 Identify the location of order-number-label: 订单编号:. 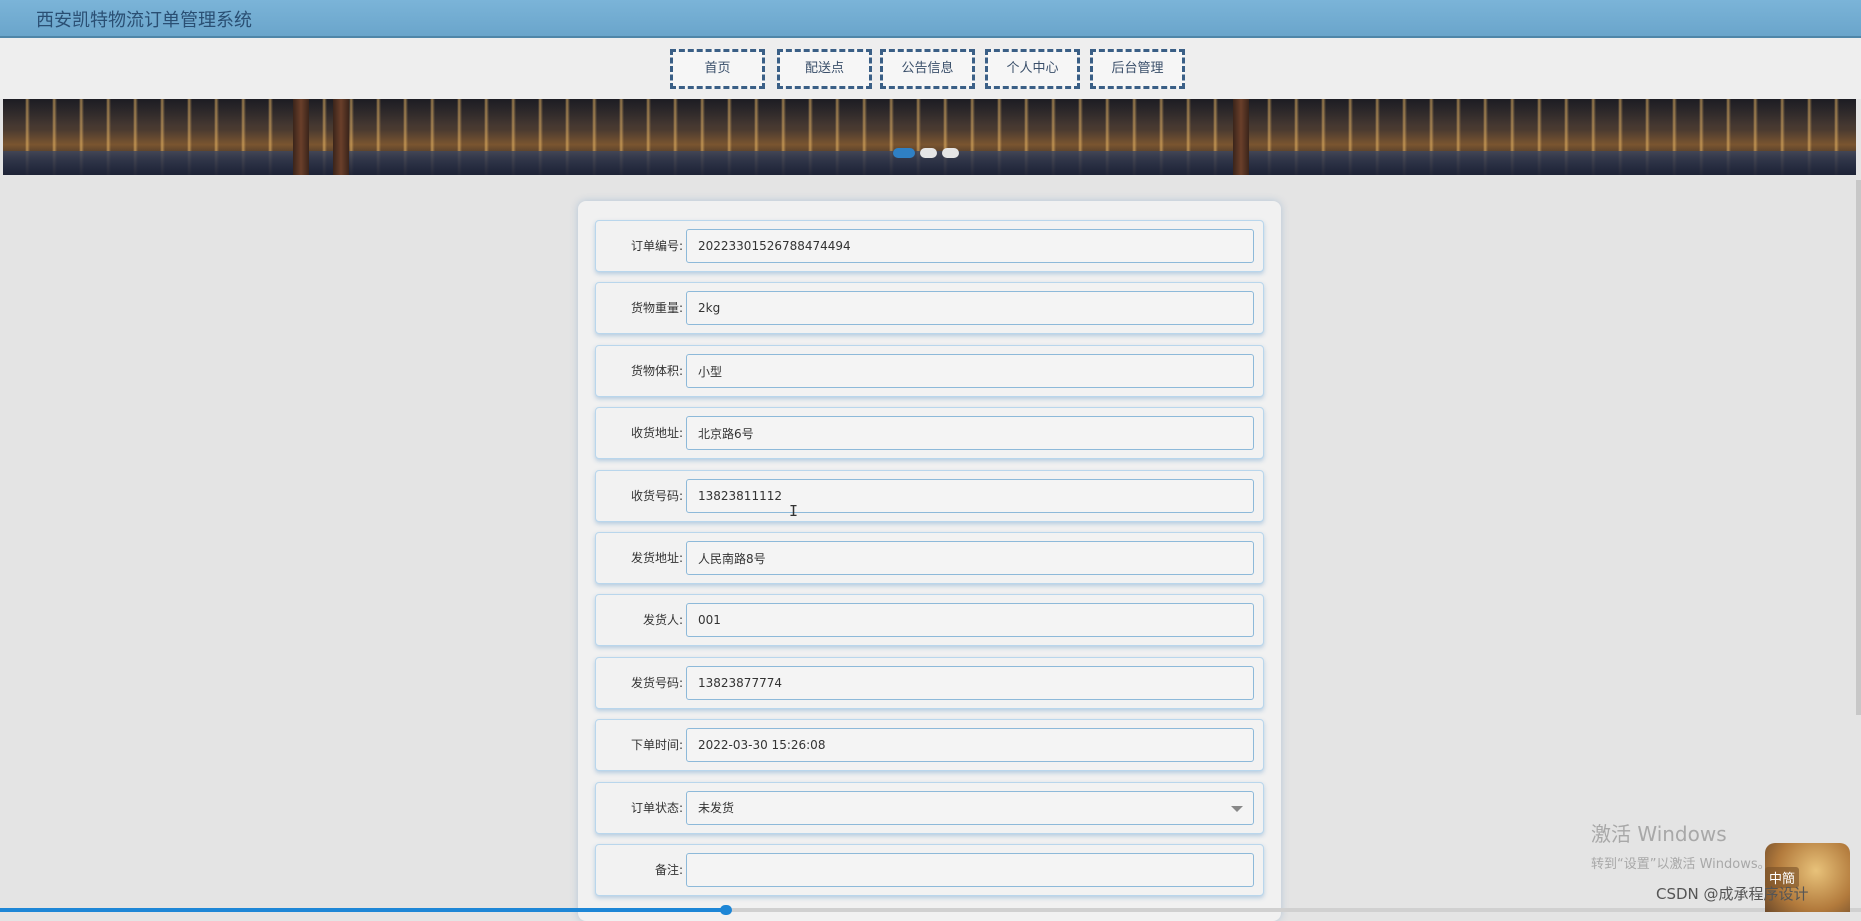
(656, 246).